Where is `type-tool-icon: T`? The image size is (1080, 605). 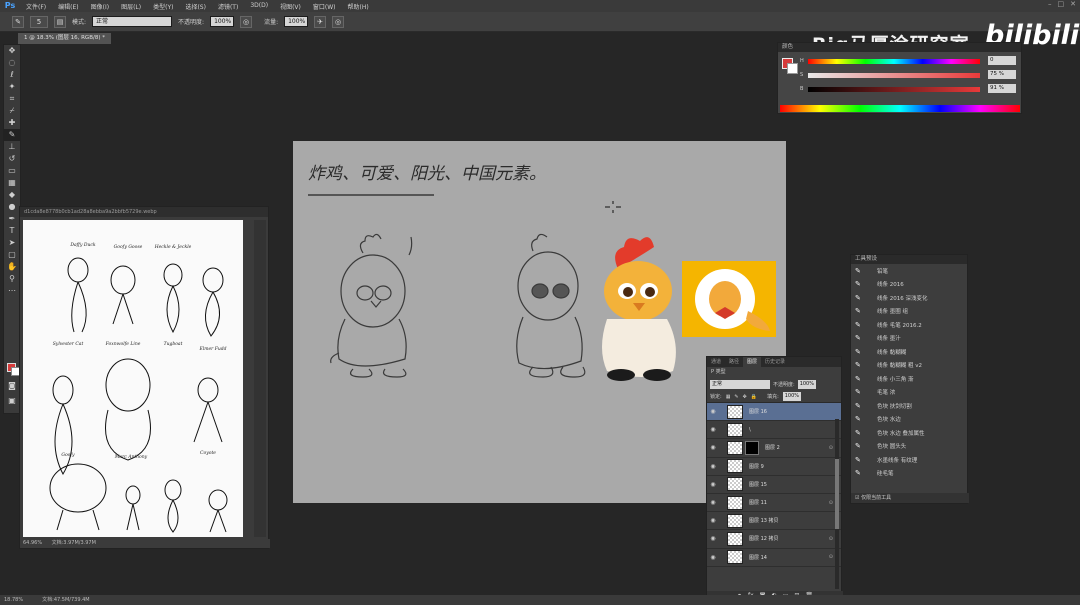 type-tool-icon: T is located at coordinates (12, 231).